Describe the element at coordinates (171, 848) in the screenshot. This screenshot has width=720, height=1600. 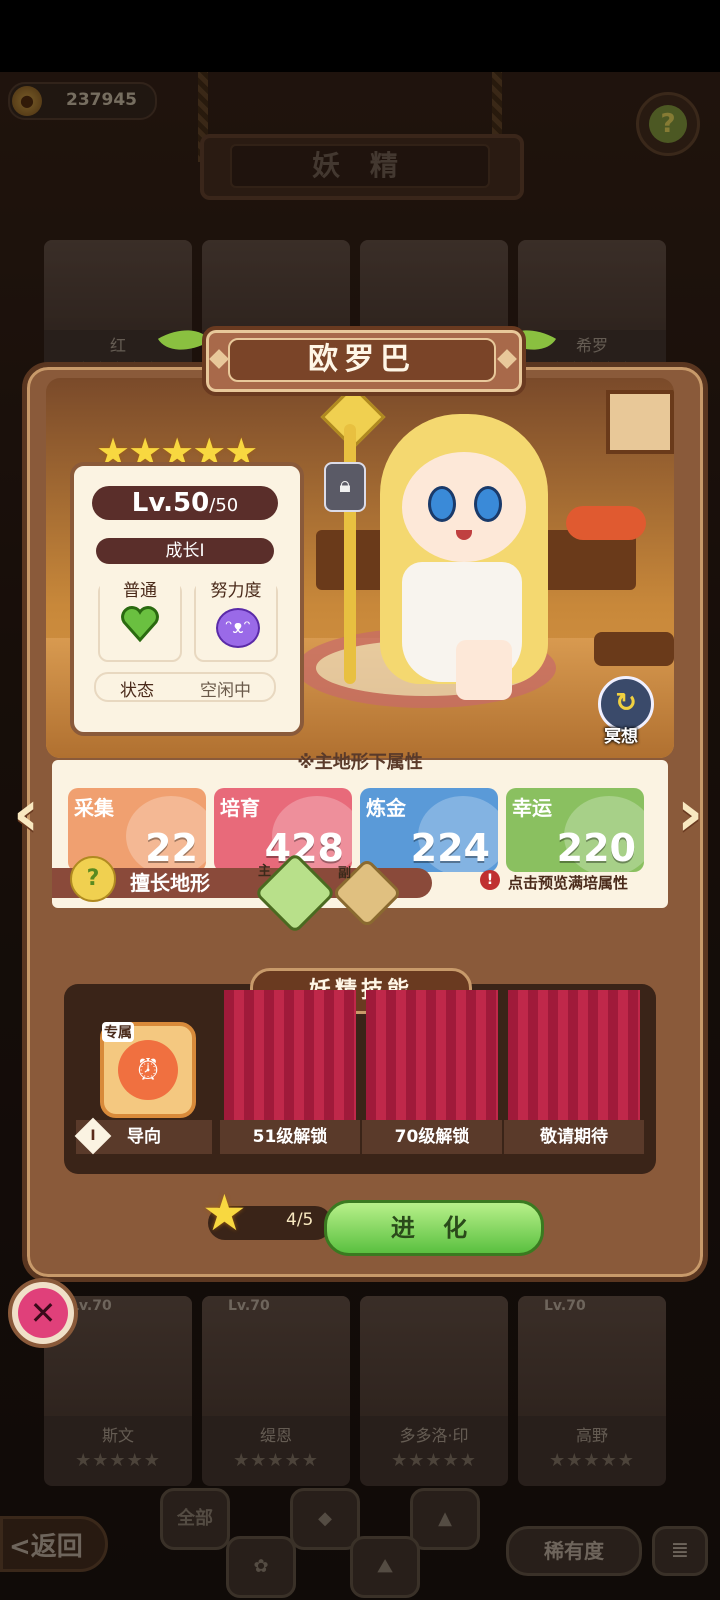
I see `attr-value: 22` at that location.